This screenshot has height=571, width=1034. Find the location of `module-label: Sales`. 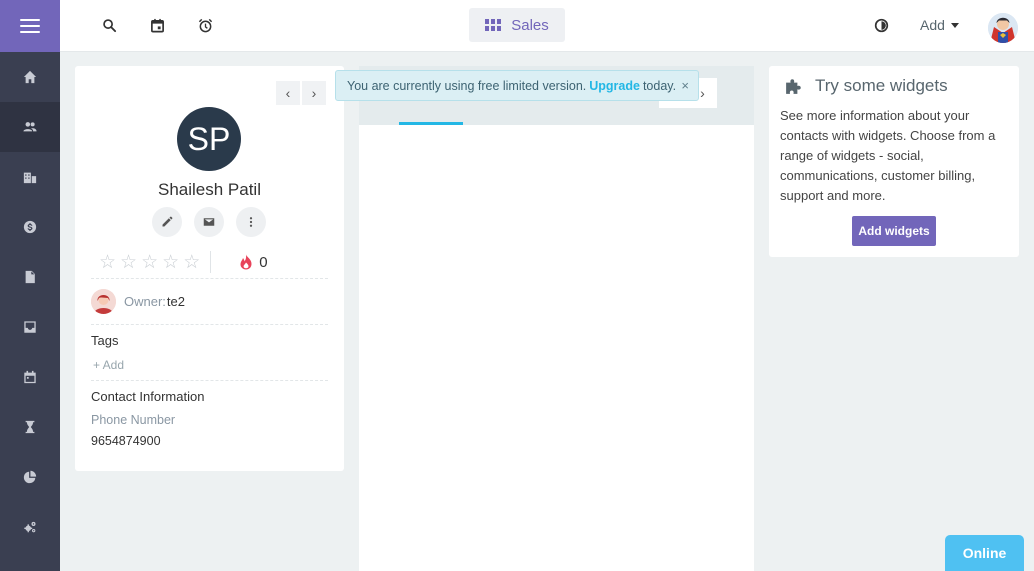

module-label: Sales is located at coordinates (530, 25).